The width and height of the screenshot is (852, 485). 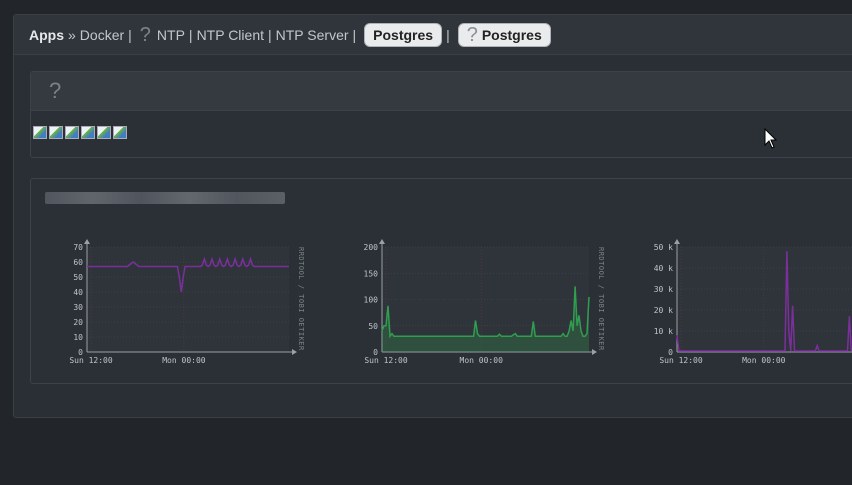 I want to click on y-tick-label: 50 k, so click(x=663, y=247).